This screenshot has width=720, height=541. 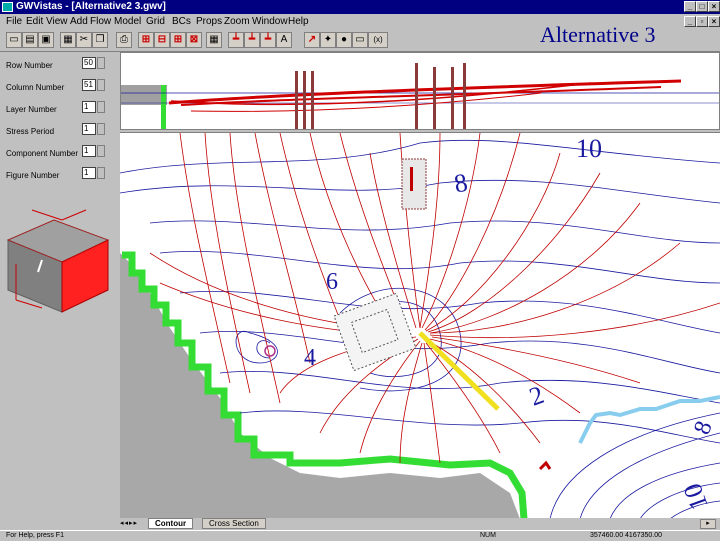 I want to click on stress-period-spinner, so click(x=101, y=129).